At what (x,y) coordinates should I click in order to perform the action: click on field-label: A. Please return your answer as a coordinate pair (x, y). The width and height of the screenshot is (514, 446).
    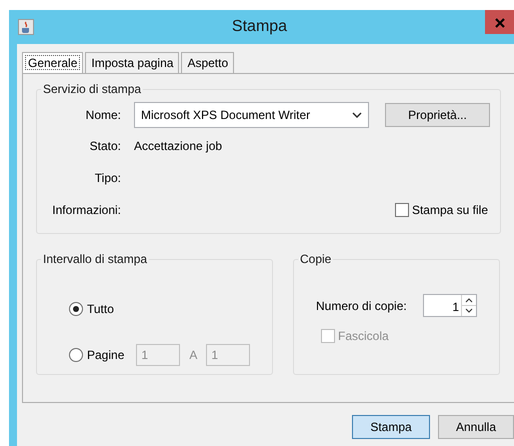
    Looking at the image, I should click on (193, 355).